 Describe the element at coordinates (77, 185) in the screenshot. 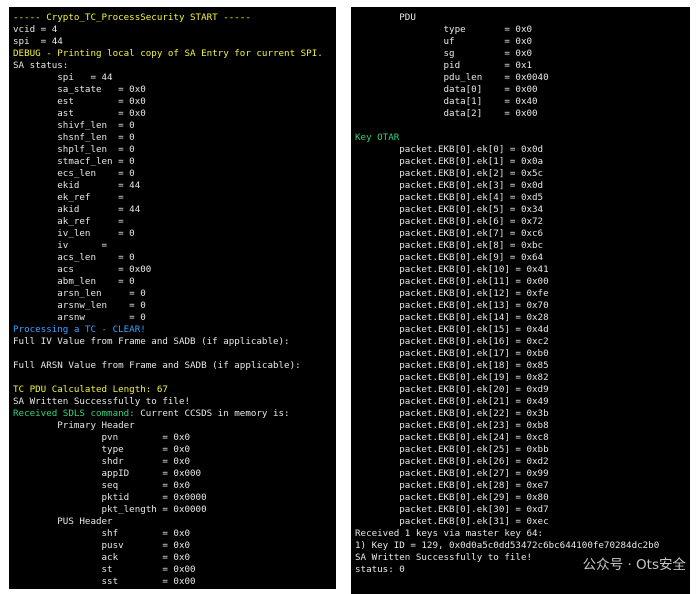

I see `terminal-line: ekid = 44` at that location.